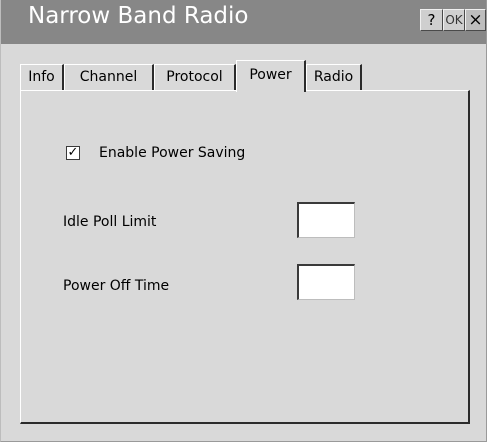 The width and height of the screenshot is (487, 442). Describe the element at coordinates (334, 77) in the screenshot. I see `tab-radio: Radio` at that location.